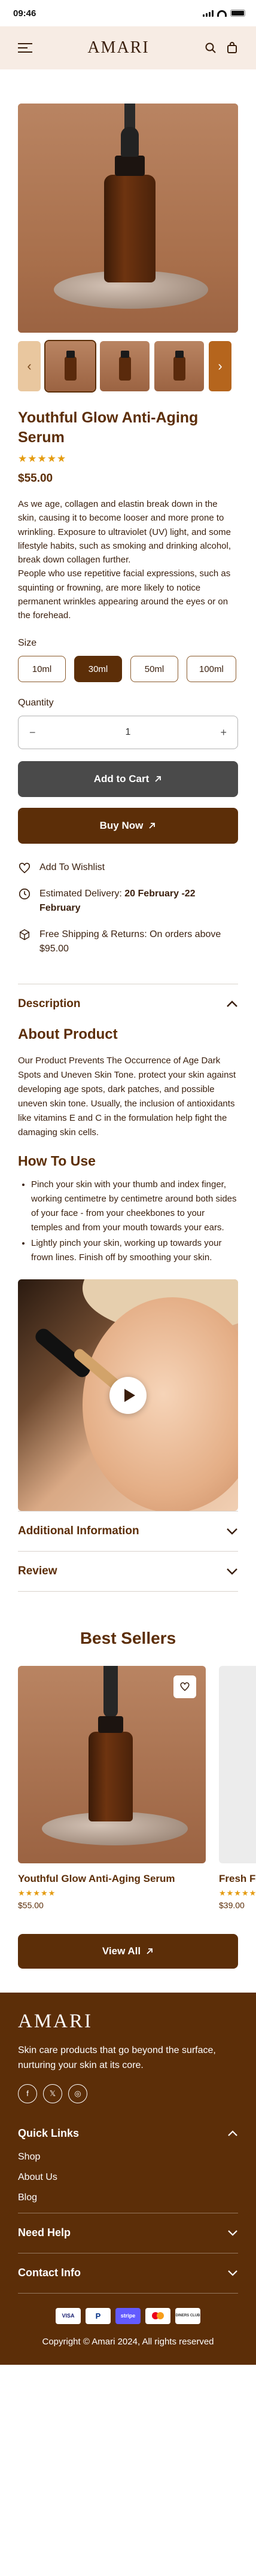  I want to click on chevron-right-icon: ›, so click(220, 365).